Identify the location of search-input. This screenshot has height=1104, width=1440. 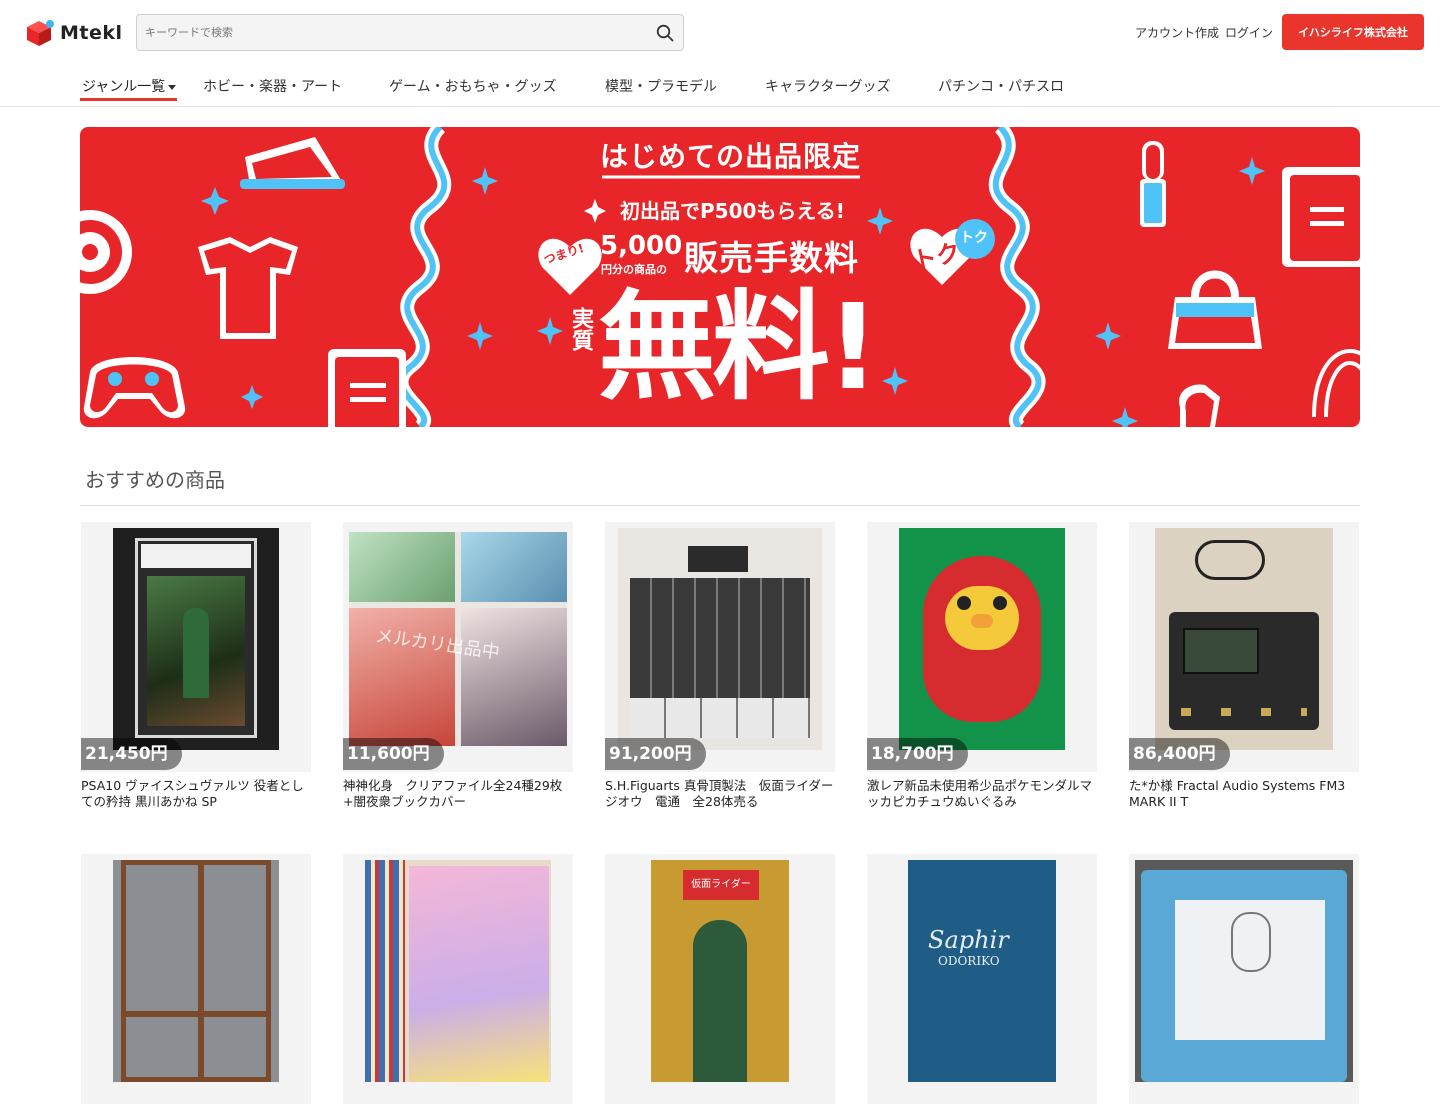
(395, 32).